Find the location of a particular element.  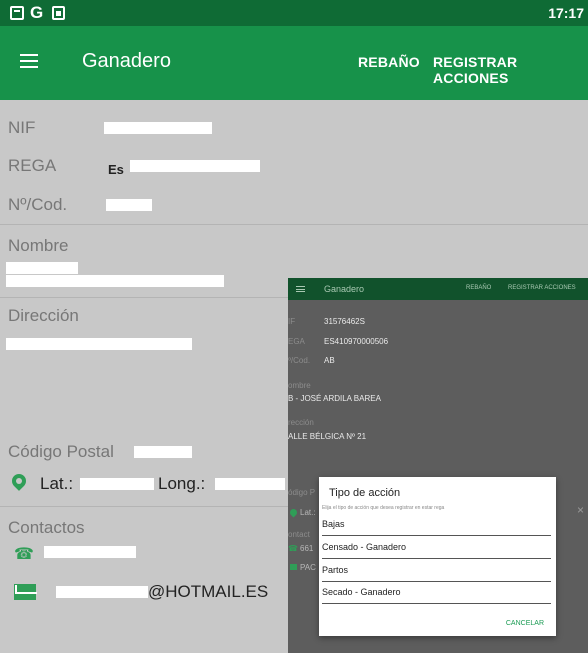

option-censado-ganadero: Censado - Ganadero is located at coordinates (364, 547).